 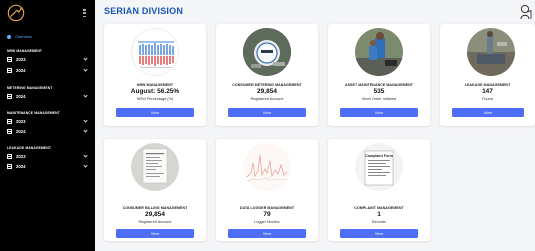 I want to click on leakage-photo-thumbnail, so click(x=491, y=52).